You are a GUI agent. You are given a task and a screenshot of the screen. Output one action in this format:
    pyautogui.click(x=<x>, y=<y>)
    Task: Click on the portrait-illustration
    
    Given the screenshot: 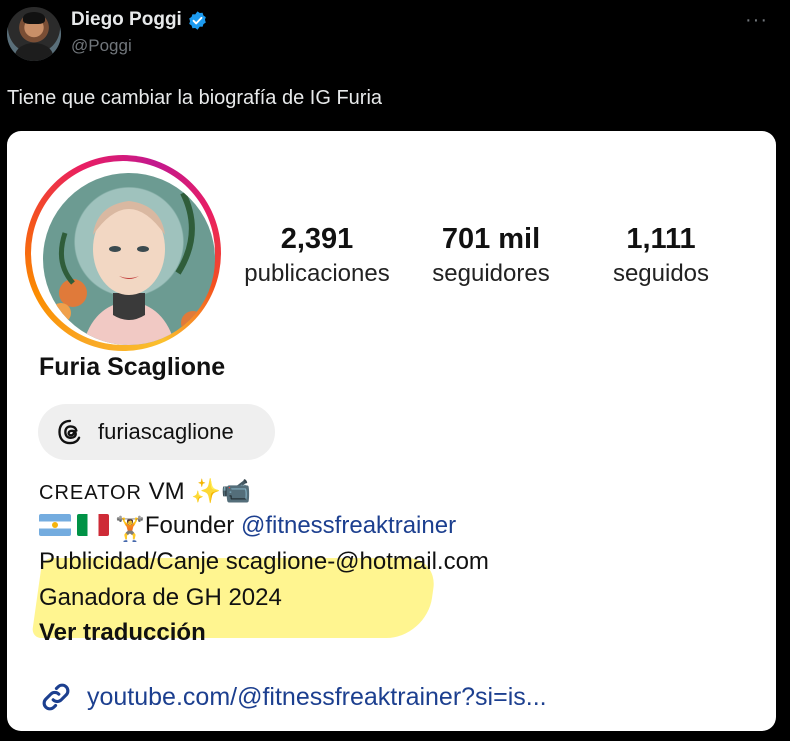 What is the action you would take?
    pyautogui.click(x=128, y=268)
    